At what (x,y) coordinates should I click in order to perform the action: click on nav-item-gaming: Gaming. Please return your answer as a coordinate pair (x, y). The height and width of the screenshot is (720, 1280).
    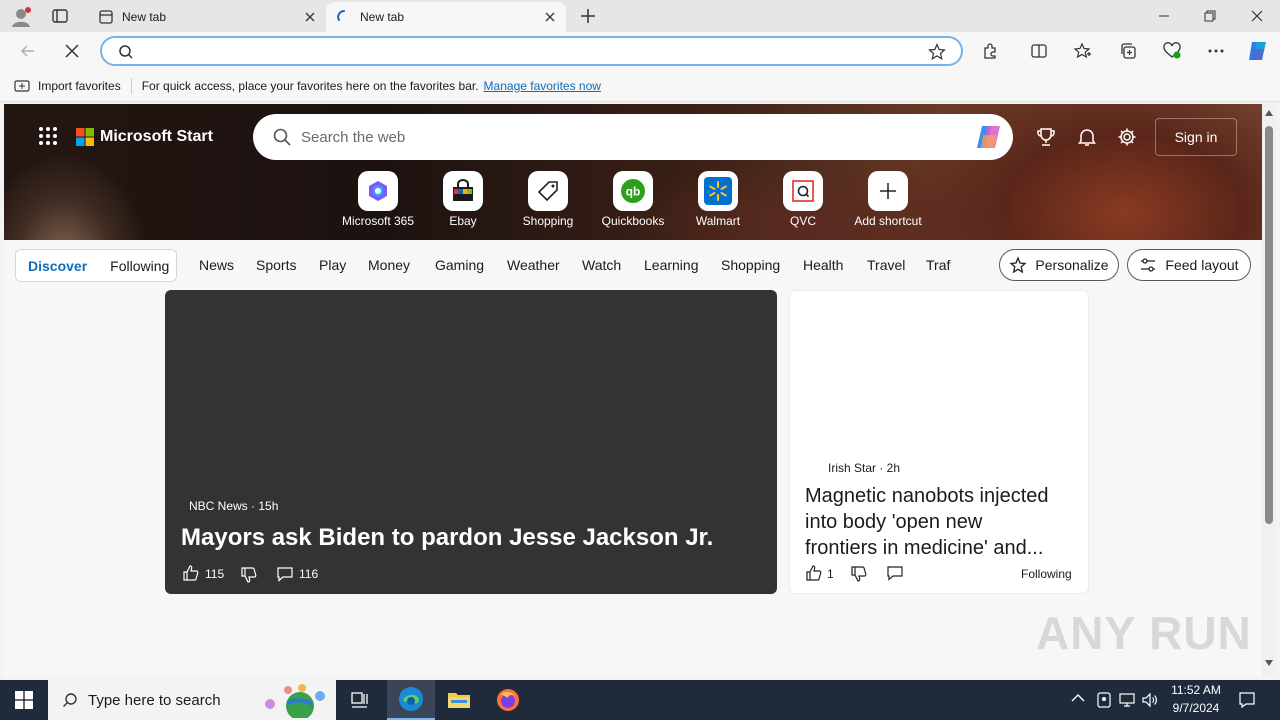
    Looking at the image, I should click on (459, 265).